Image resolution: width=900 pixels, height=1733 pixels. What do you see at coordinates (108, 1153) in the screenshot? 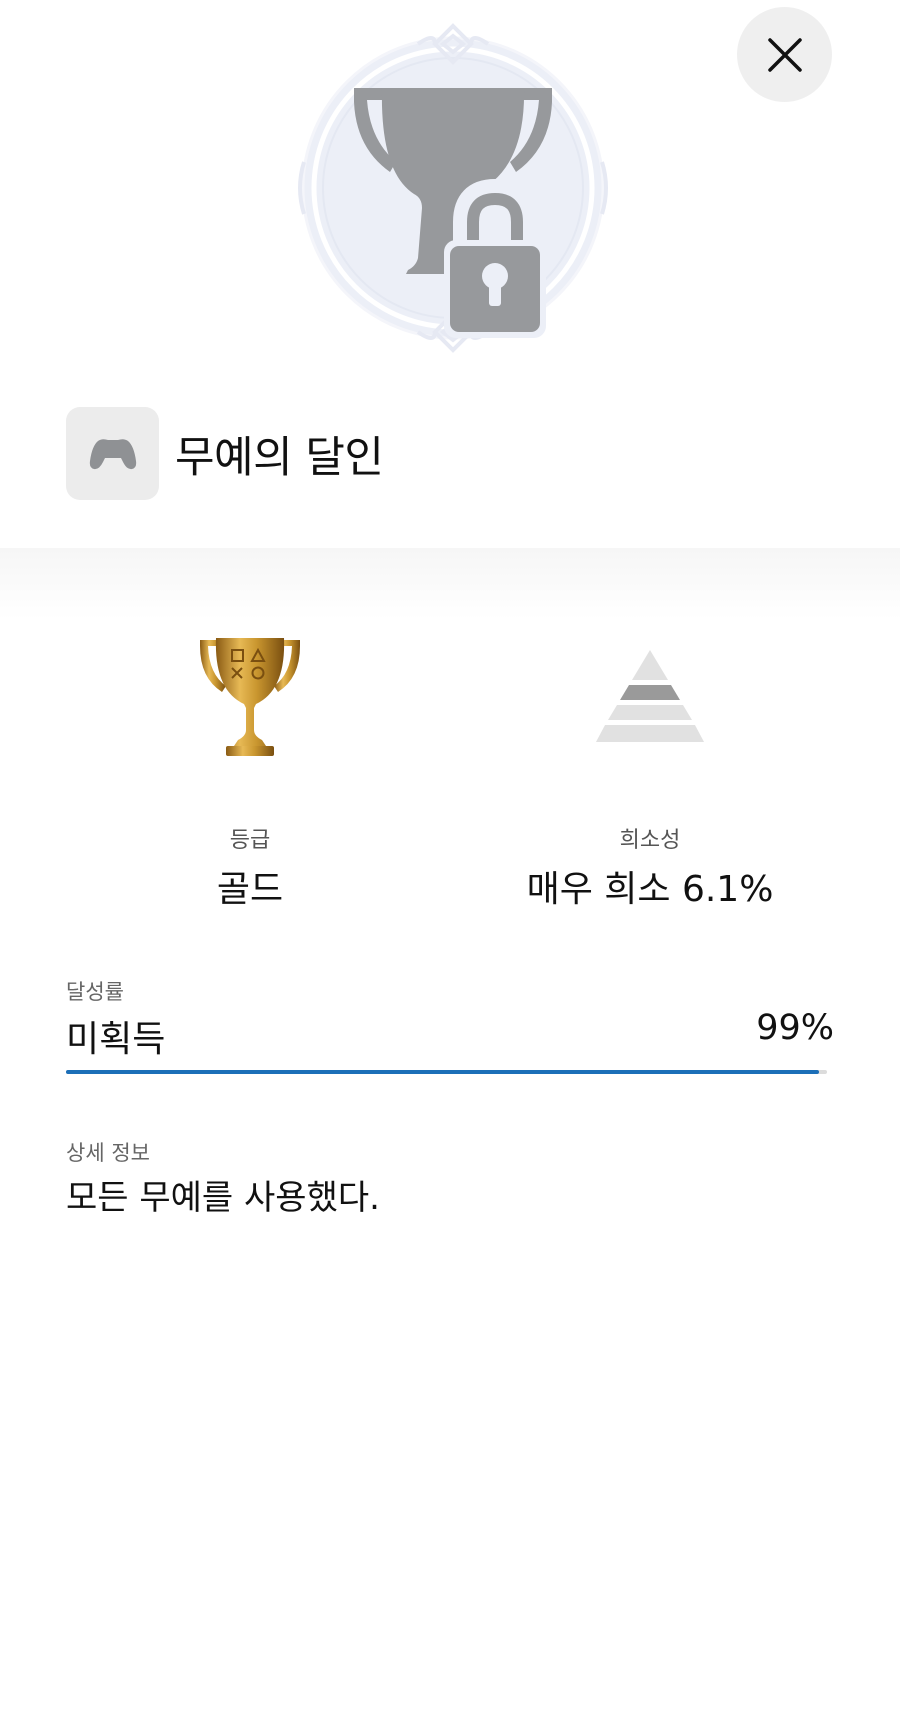
I see `details-label: 상세 정보` at bounding box center [108, 1153].